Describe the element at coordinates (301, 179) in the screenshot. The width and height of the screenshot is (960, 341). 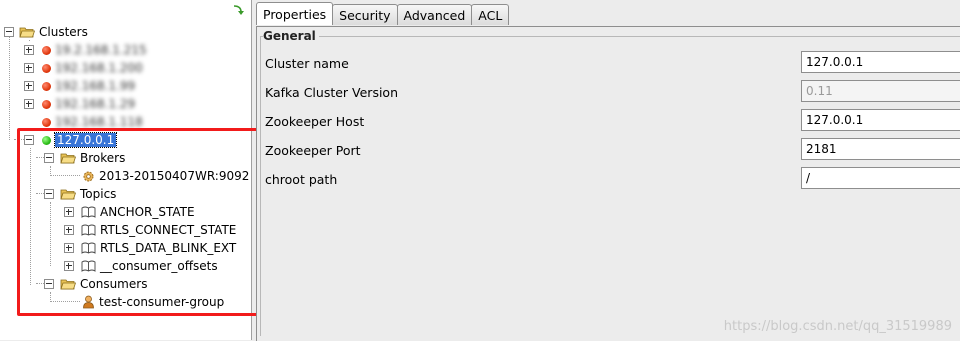
I see `chroot-path-label: chroot path` at that location.